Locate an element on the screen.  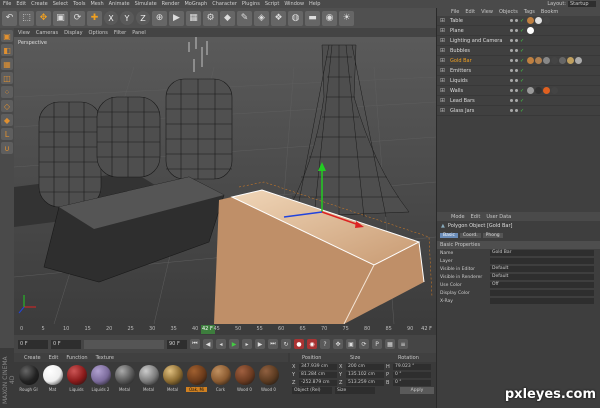
attribute-menu-mode: Mode is located at coordinates (458, 217).